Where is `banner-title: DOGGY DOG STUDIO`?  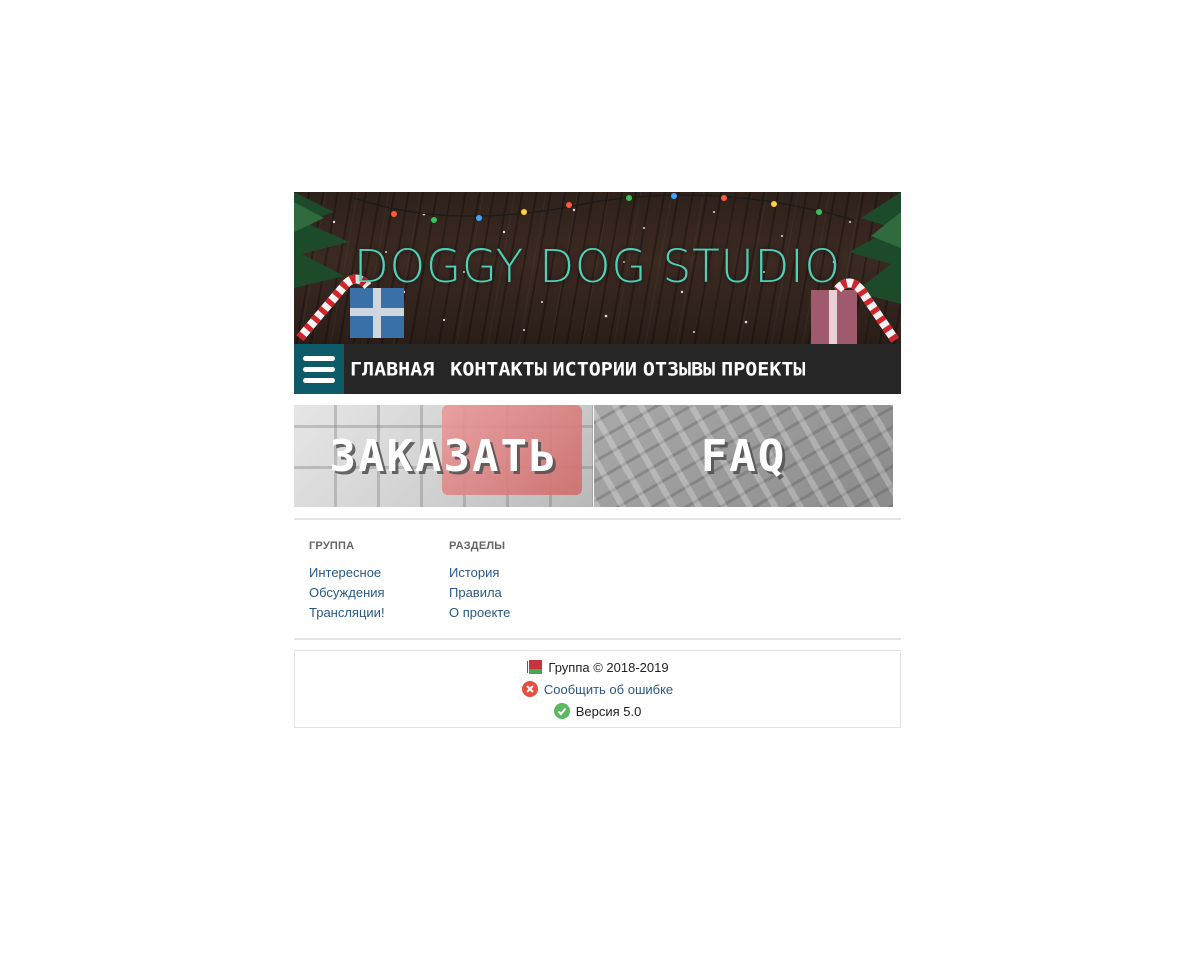 banner-title: DOGGY DOG STUDIO is located at coordinates (597, 266).